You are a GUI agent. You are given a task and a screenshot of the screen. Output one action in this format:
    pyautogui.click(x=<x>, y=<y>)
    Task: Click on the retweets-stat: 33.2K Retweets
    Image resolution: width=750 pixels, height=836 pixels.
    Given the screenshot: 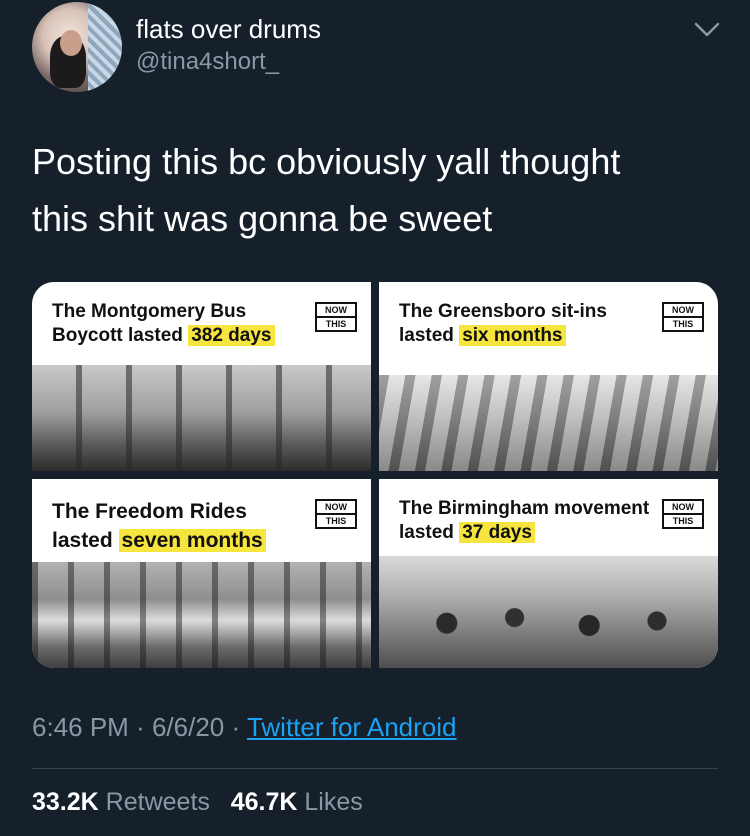 What is the action you would take?
    pyautogui.click(x=121, y=802)
    